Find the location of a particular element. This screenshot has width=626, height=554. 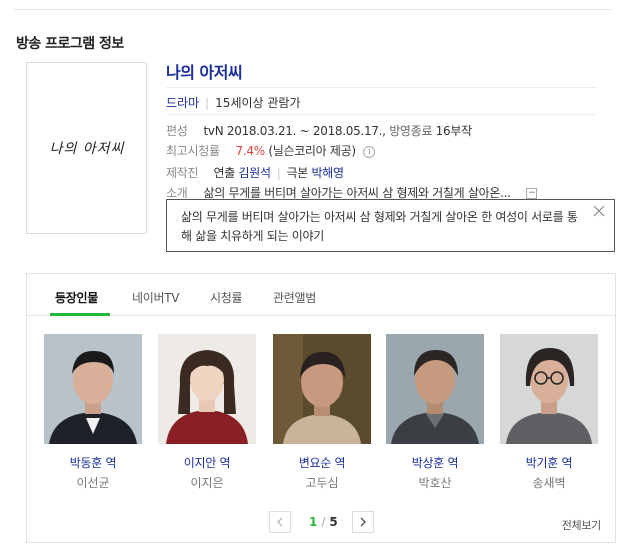

next-page-button is located at coordinates (363, 522).